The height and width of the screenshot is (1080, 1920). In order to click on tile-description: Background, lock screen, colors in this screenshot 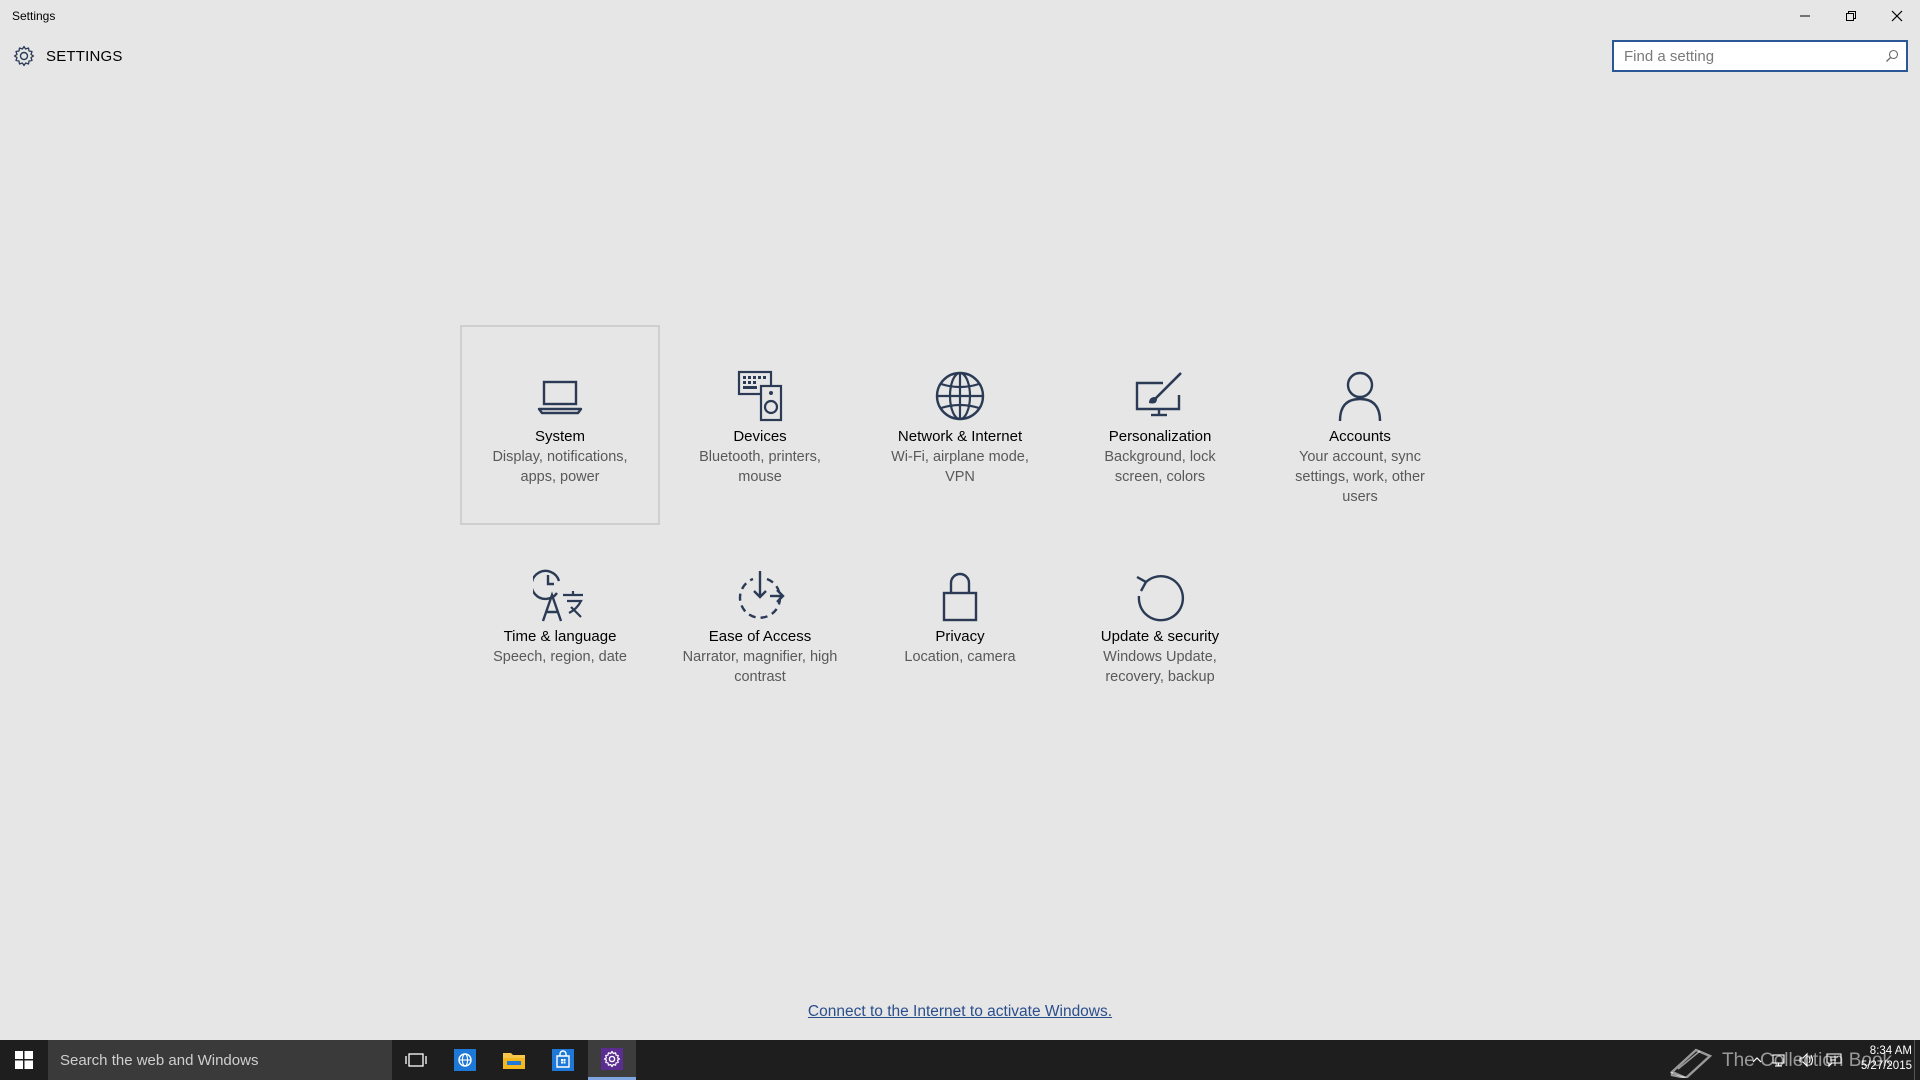, I will do `click(1160, 467)`.